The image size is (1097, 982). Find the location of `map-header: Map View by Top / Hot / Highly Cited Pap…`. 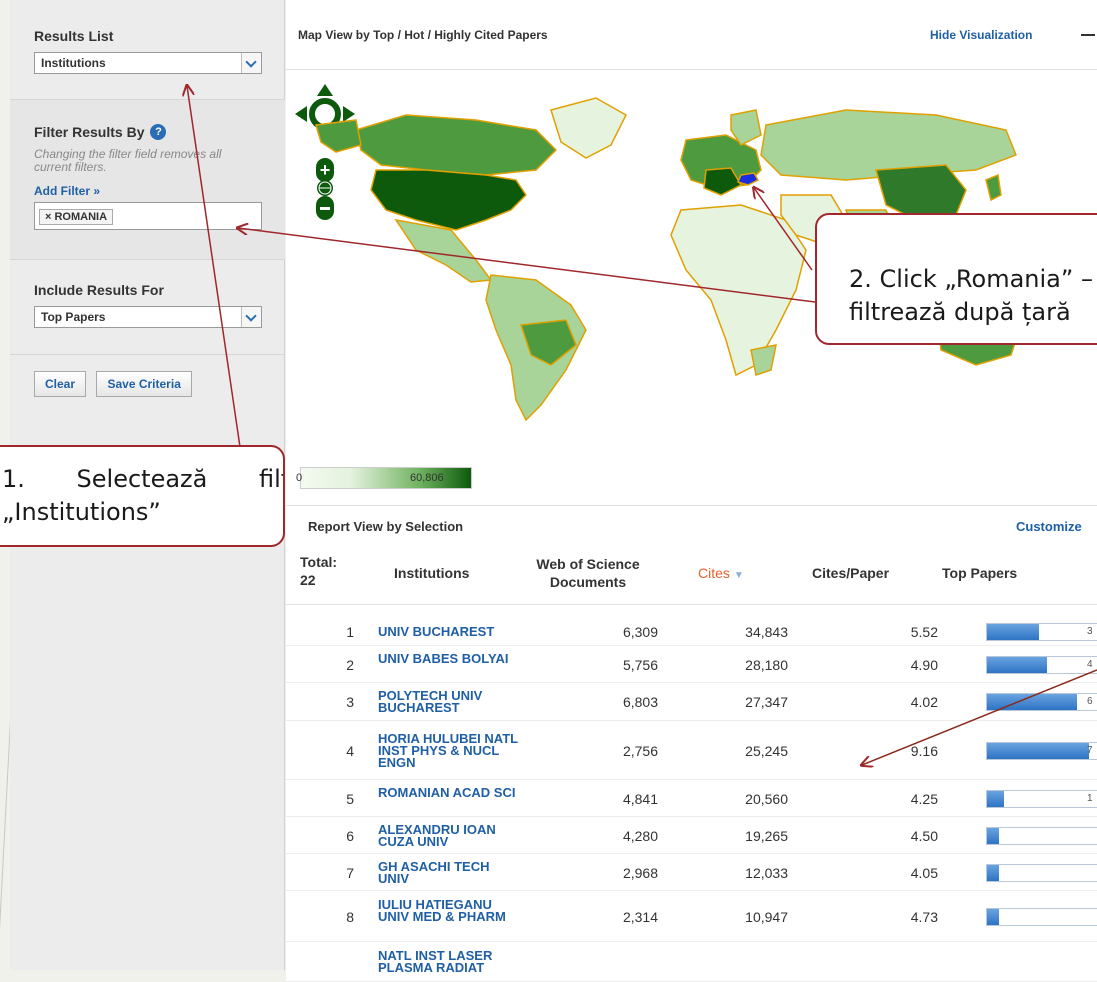

map-header: Map View by Top / Hot / Highly Cited Pap… is located at coordinates (691, 35).